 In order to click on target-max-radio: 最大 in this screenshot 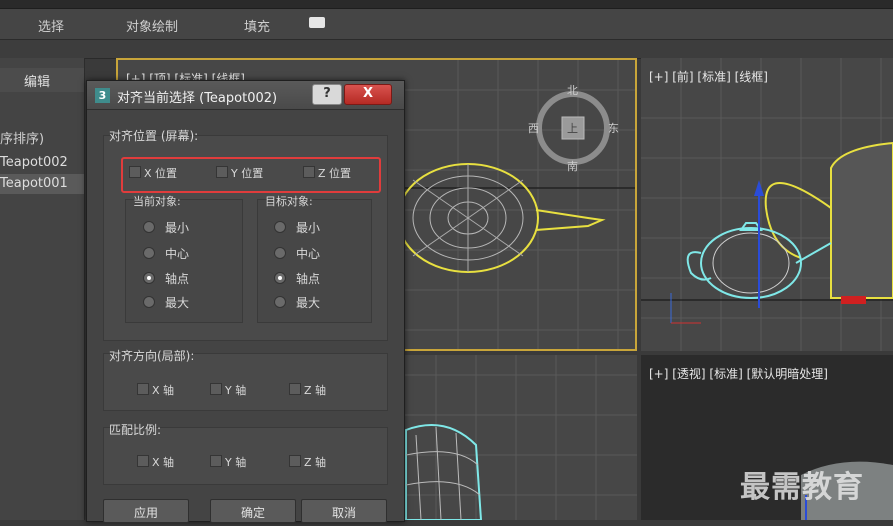, I will do `click(297, 302)`.